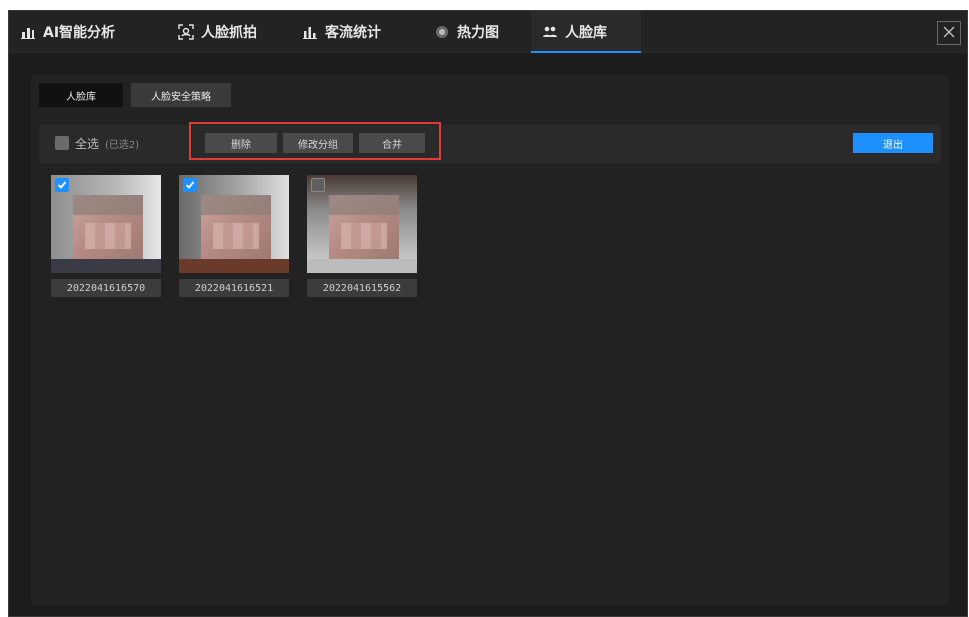 Image resolution: width=969 pixels, height=617 pixels. I want to click on face-card: 2022041616521, so click(234, 236).